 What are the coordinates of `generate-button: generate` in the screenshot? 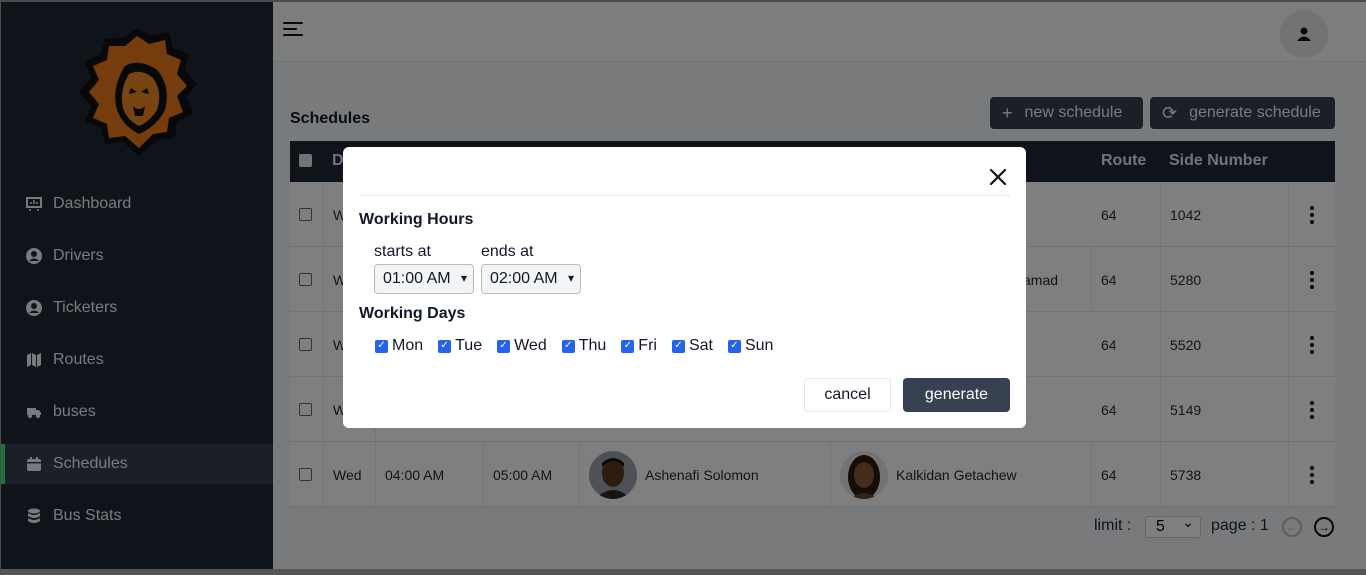 It's located at (956, 395).